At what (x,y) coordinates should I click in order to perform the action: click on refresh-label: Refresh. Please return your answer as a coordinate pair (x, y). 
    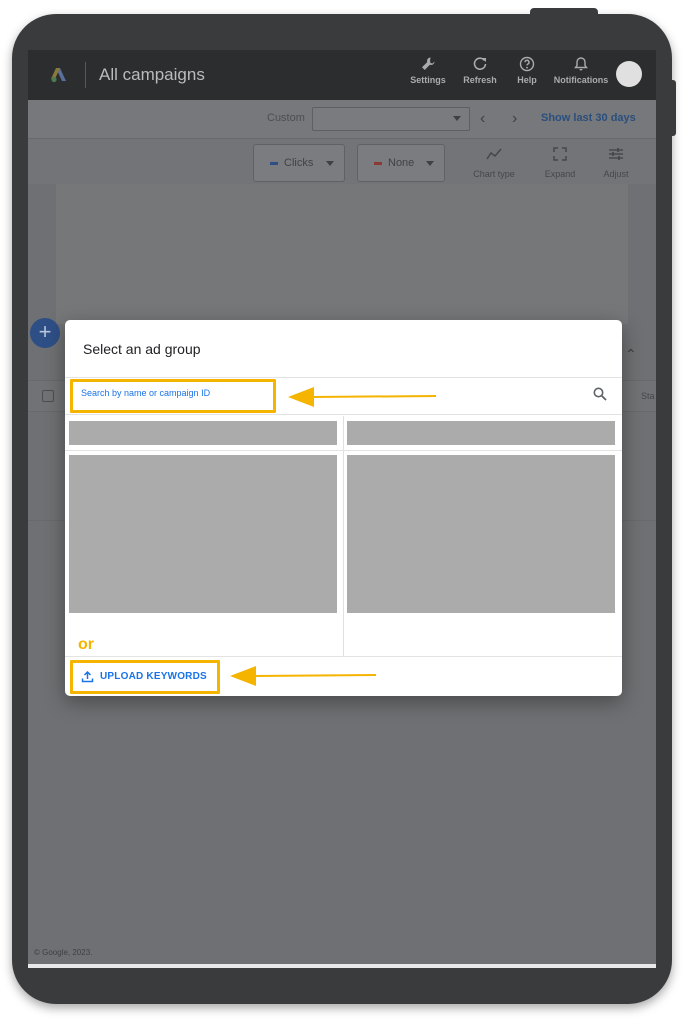
    Looking at the image, I should click on (480, 80).